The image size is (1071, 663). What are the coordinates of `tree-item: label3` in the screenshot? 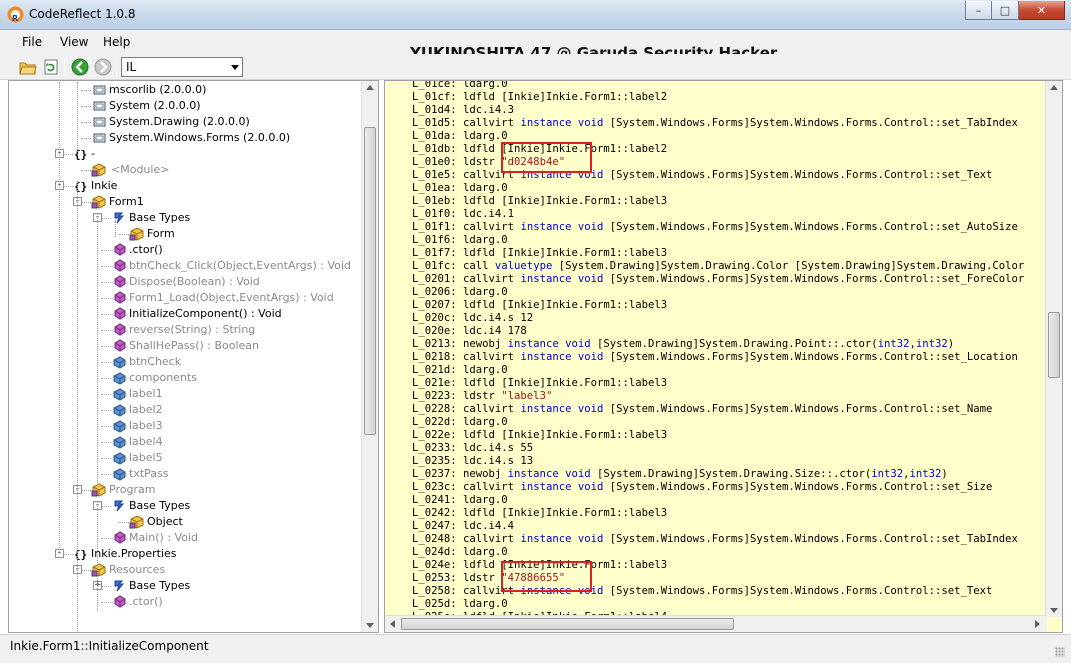 It's located at (185, 426).